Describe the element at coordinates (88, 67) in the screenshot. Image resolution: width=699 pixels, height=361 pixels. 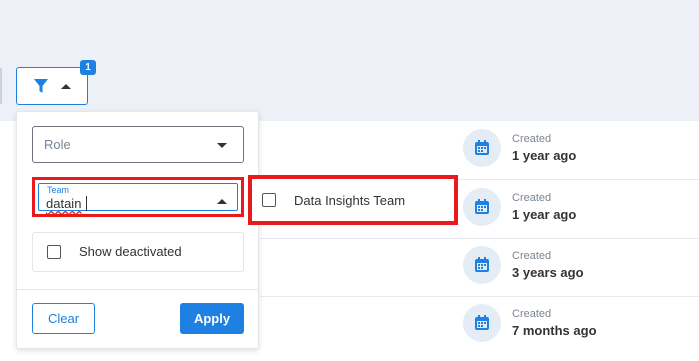
I see `filter-count-badge: 1` at that location.